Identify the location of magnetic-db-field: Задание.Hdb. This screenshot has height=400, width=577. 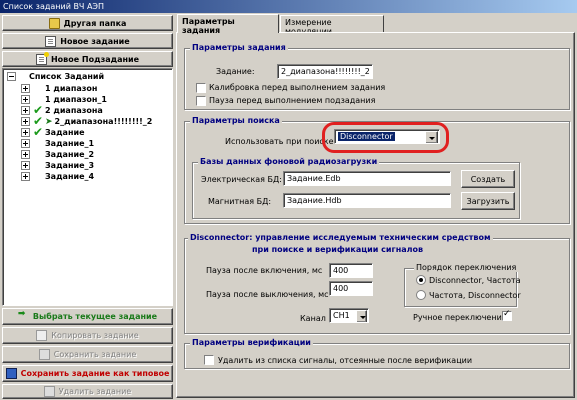
(367, 200).